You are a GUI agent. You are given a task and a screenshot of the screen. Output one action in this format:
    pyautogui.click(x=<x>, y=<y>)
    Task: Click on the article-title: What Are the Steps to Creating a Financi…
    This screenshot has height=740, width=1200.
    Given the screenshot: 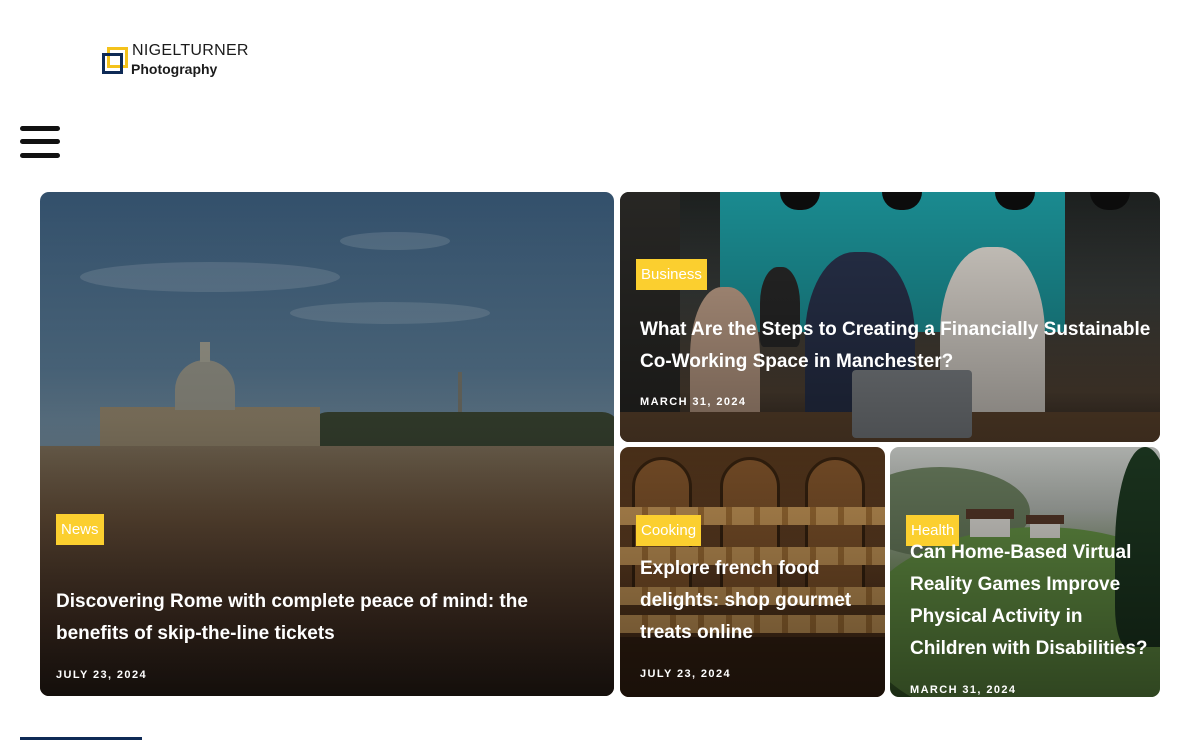 What is the action you would take?
    pyautogui.click(x=897, y=346)
    